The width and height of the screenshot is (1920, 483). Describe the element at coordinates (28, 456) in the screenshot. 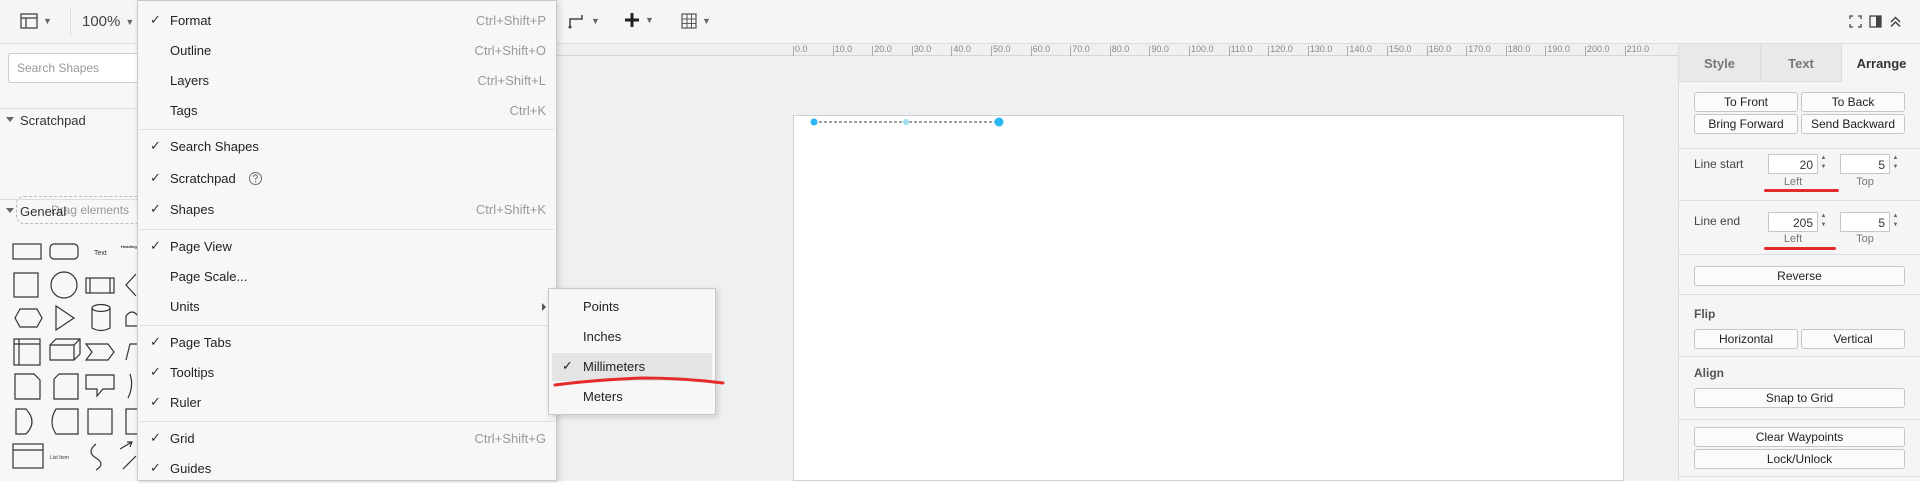

I see `list-shape-icon` at that location.